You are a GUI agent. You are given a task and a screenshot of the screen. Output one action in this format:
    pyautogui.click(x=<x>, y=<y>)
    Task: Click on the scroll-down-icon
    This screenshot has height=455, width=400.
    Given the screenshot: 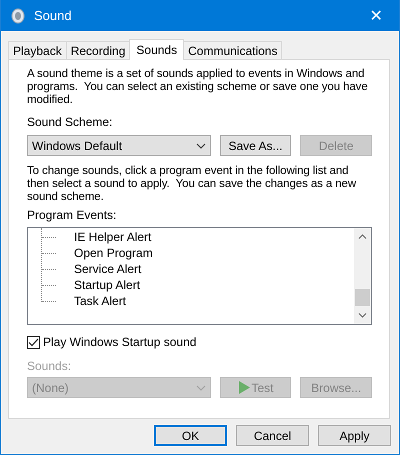 What is the action you would take?
    pyautogui.click(x=362, y=315)
    